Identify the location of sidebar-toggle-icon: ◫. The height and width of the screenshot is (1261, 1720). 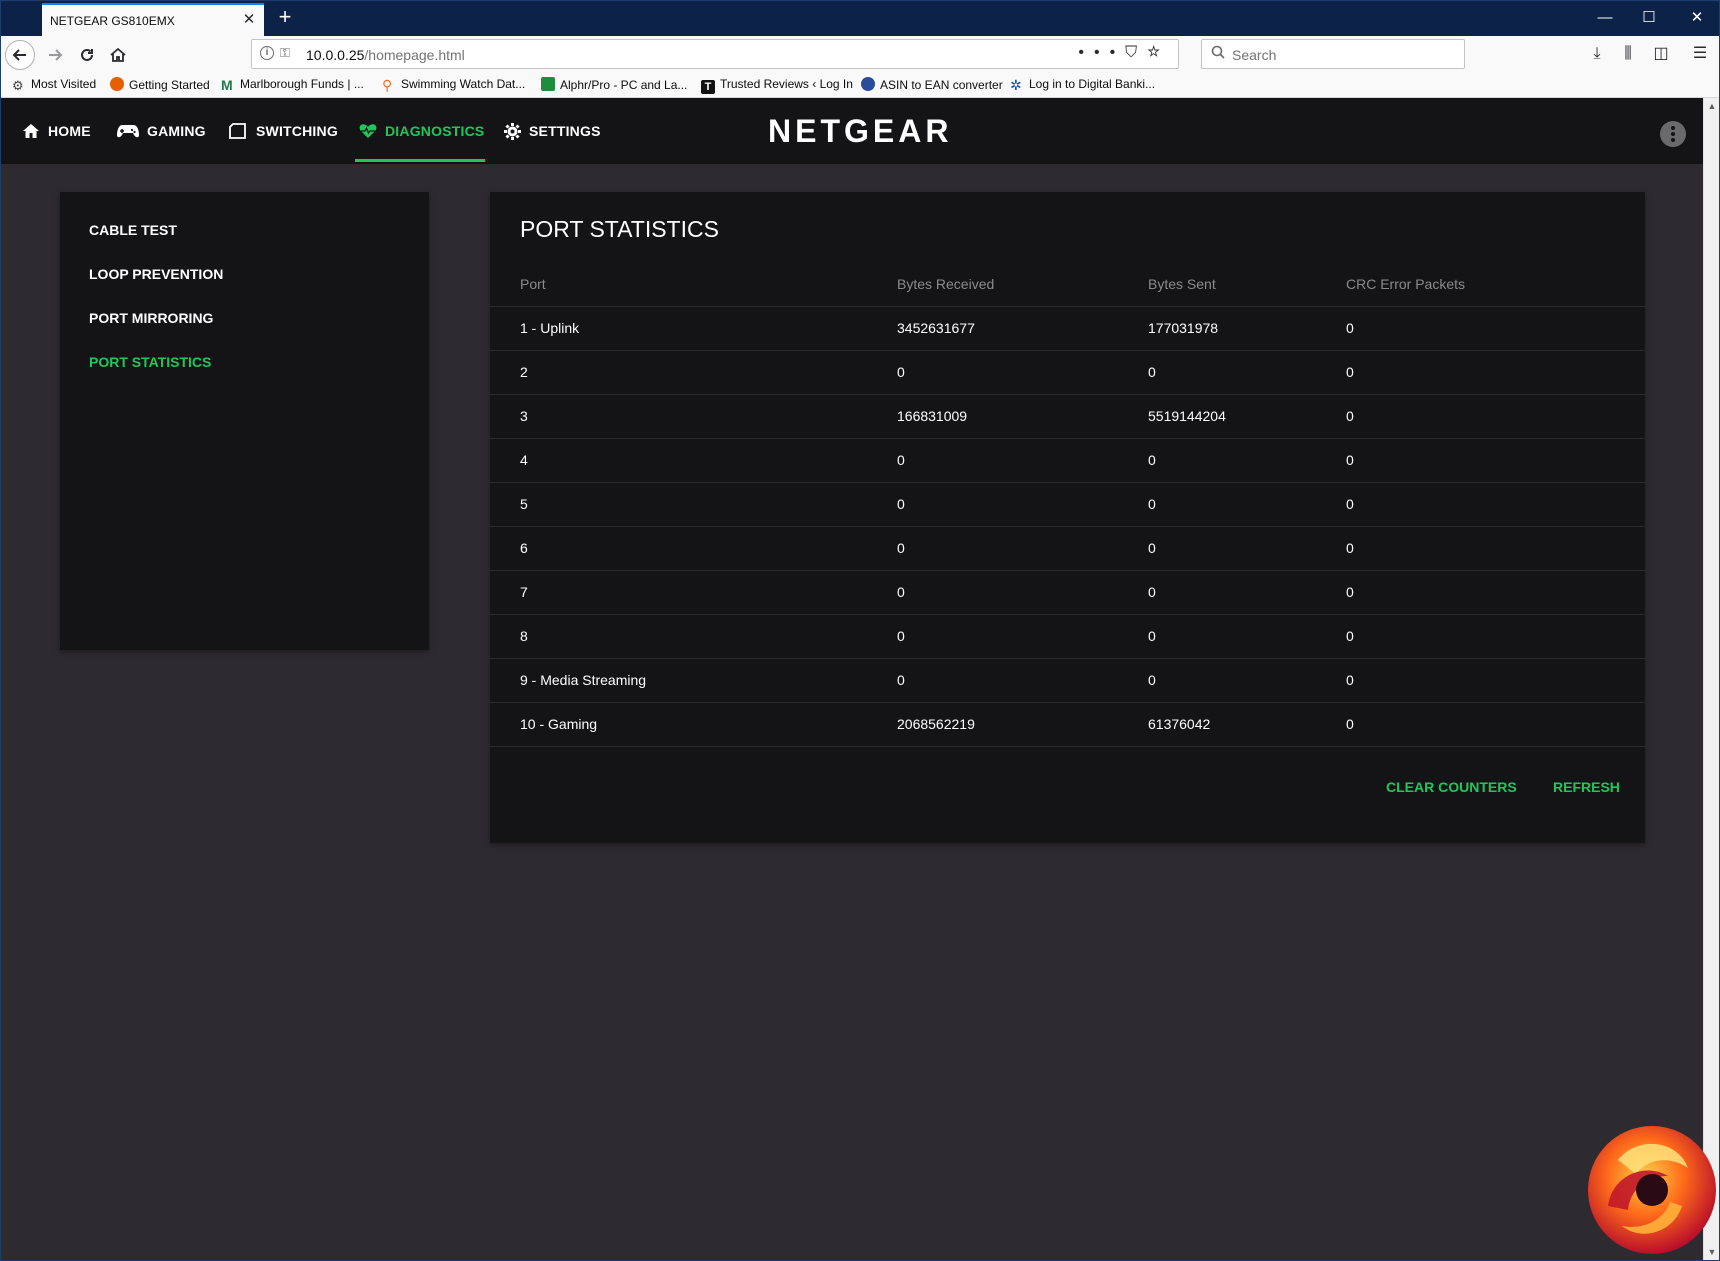
(1661, 54).